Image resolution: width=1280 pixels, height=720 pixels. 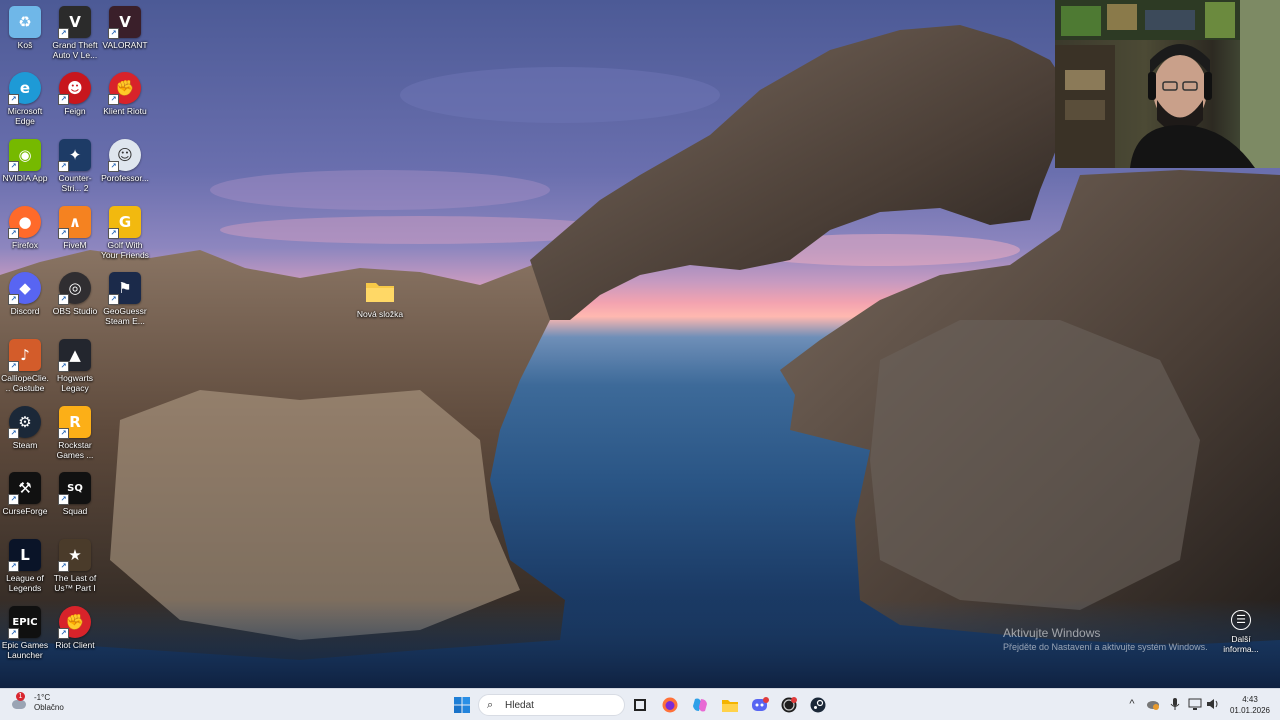 I want to click on task-view-button, so click(x=640, y=705).